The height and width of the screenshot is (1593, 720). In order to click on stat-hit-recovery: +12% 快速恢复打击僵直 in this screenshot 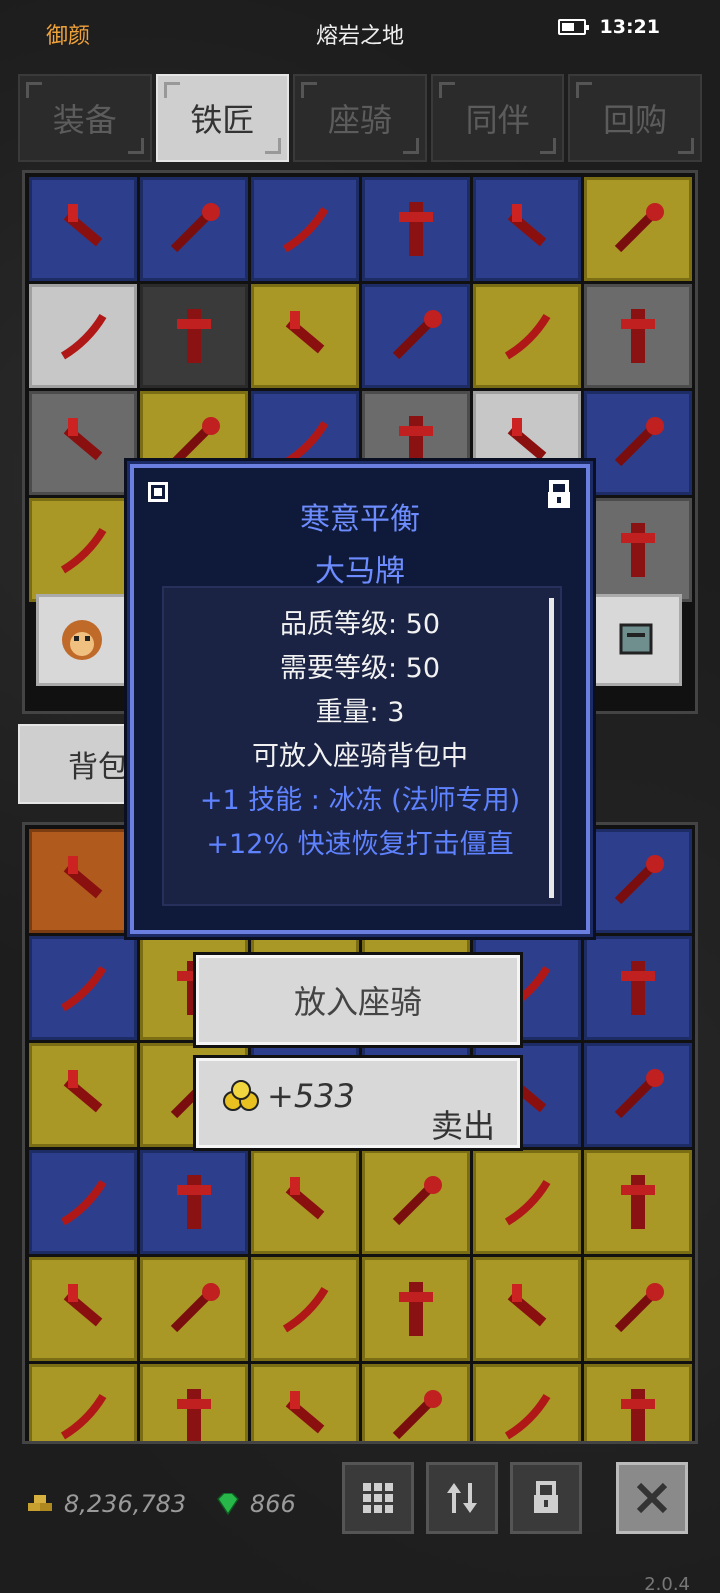, I will do `click(360, 844)`.